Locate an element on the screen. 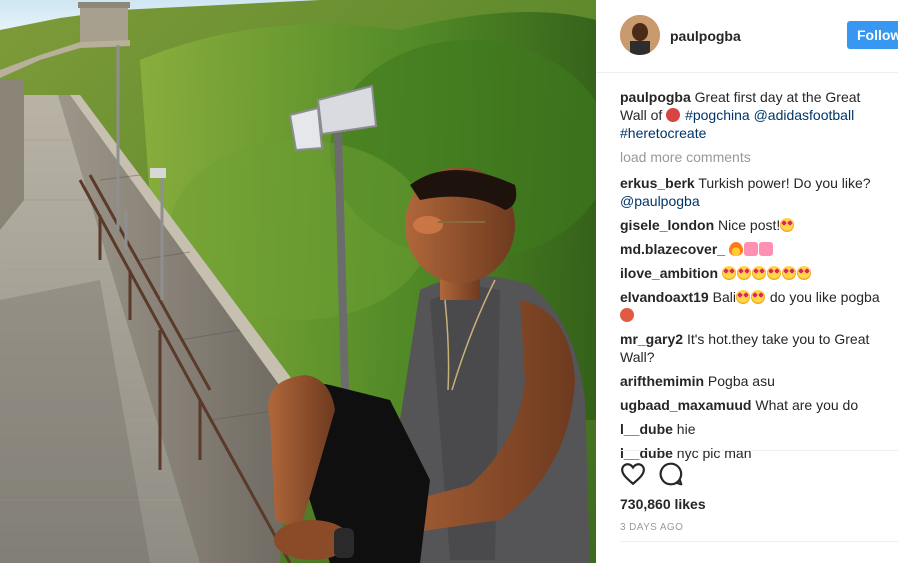 The height and width of the screenshot is (563, 898). comment-text: do you like pogba is located at coordinates (824, 297).